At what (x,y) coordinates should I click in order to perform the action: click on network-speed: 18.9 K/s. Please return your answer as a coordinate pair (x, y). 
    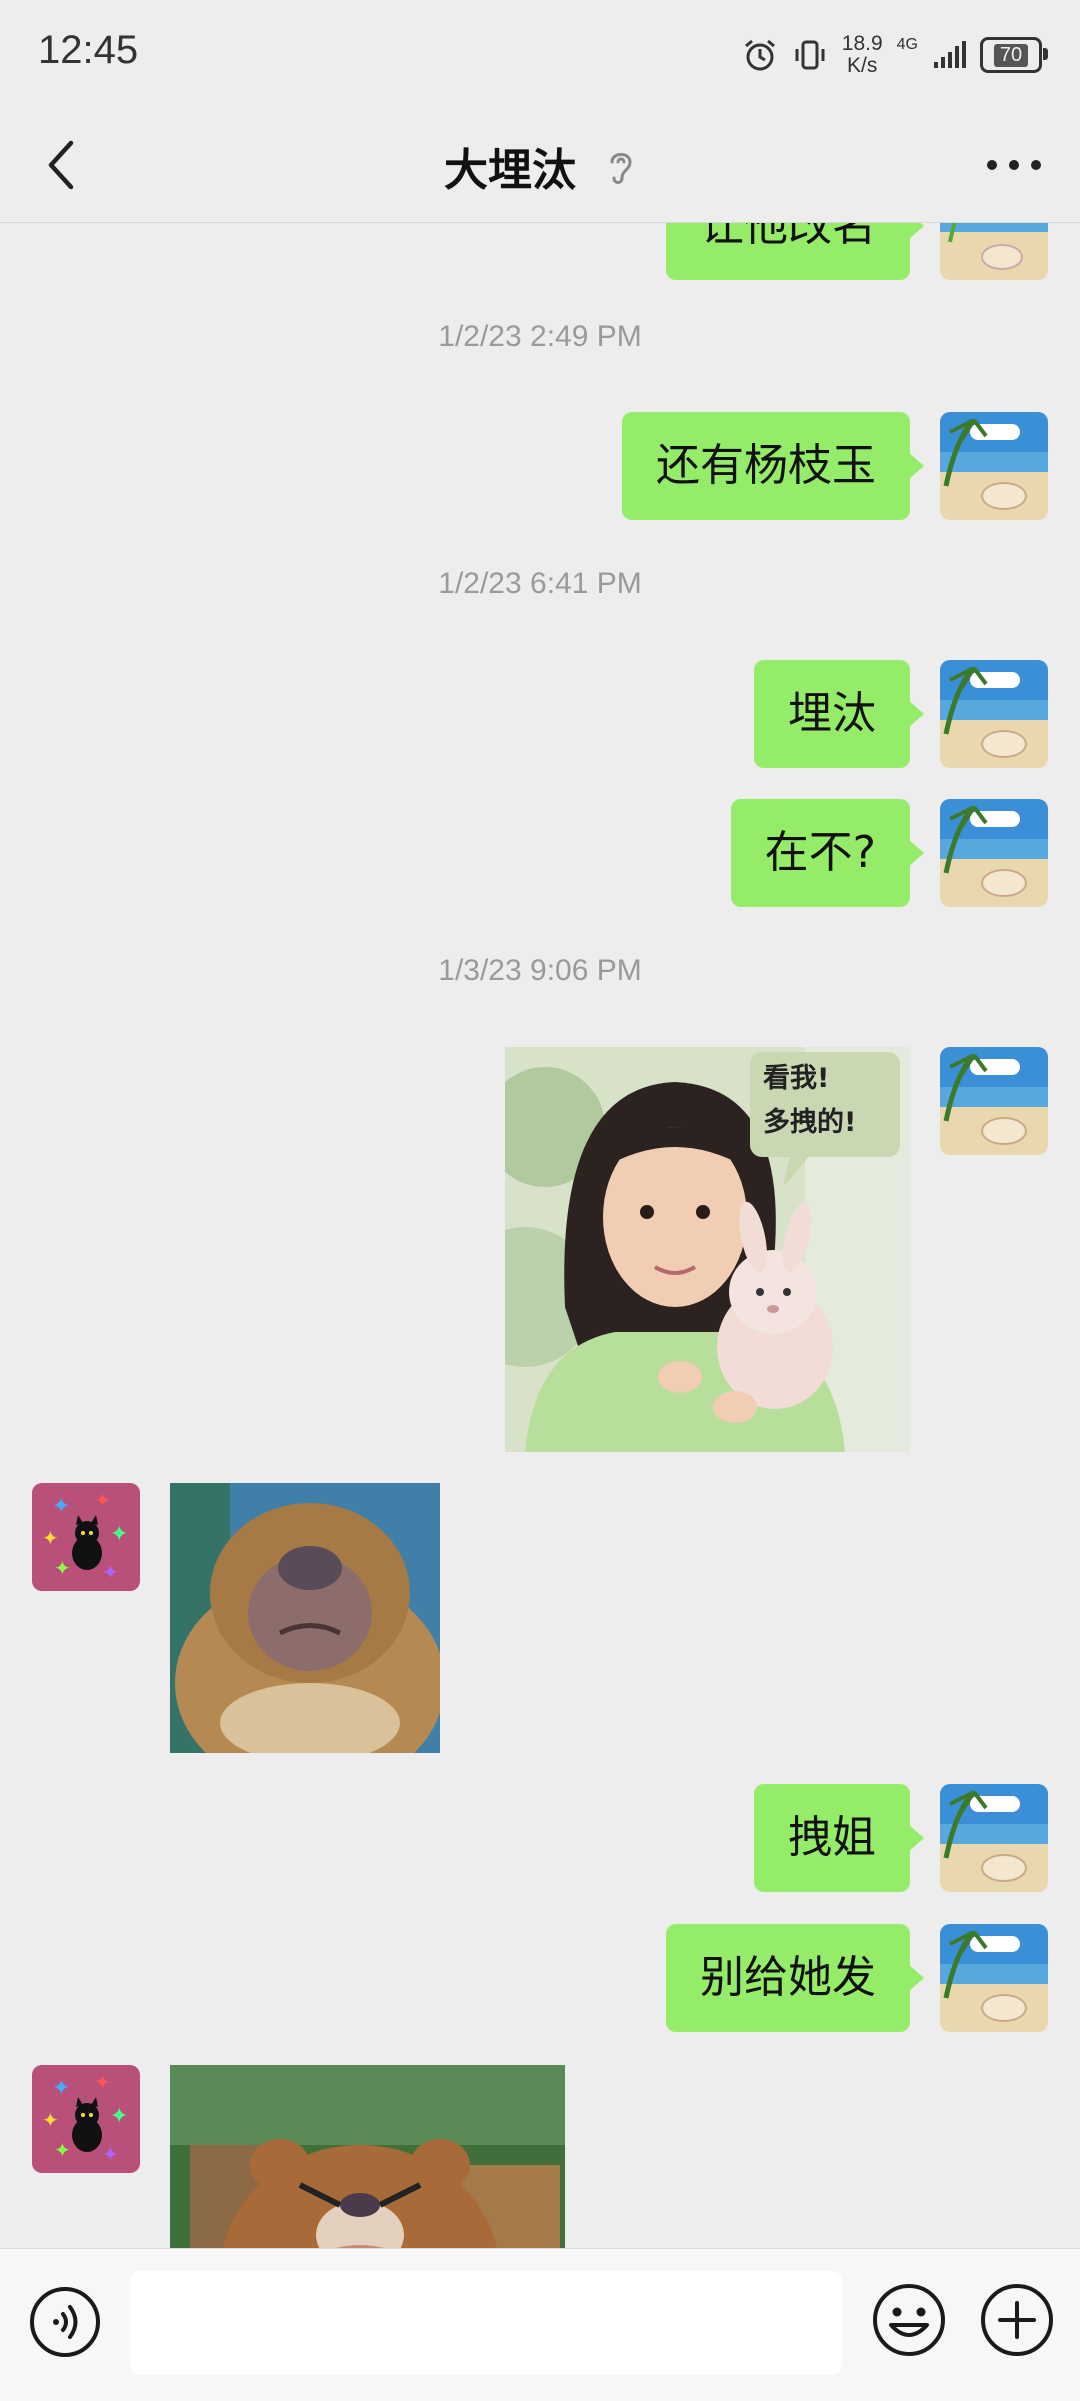
    Looking at the image, I should click on (862, 55).